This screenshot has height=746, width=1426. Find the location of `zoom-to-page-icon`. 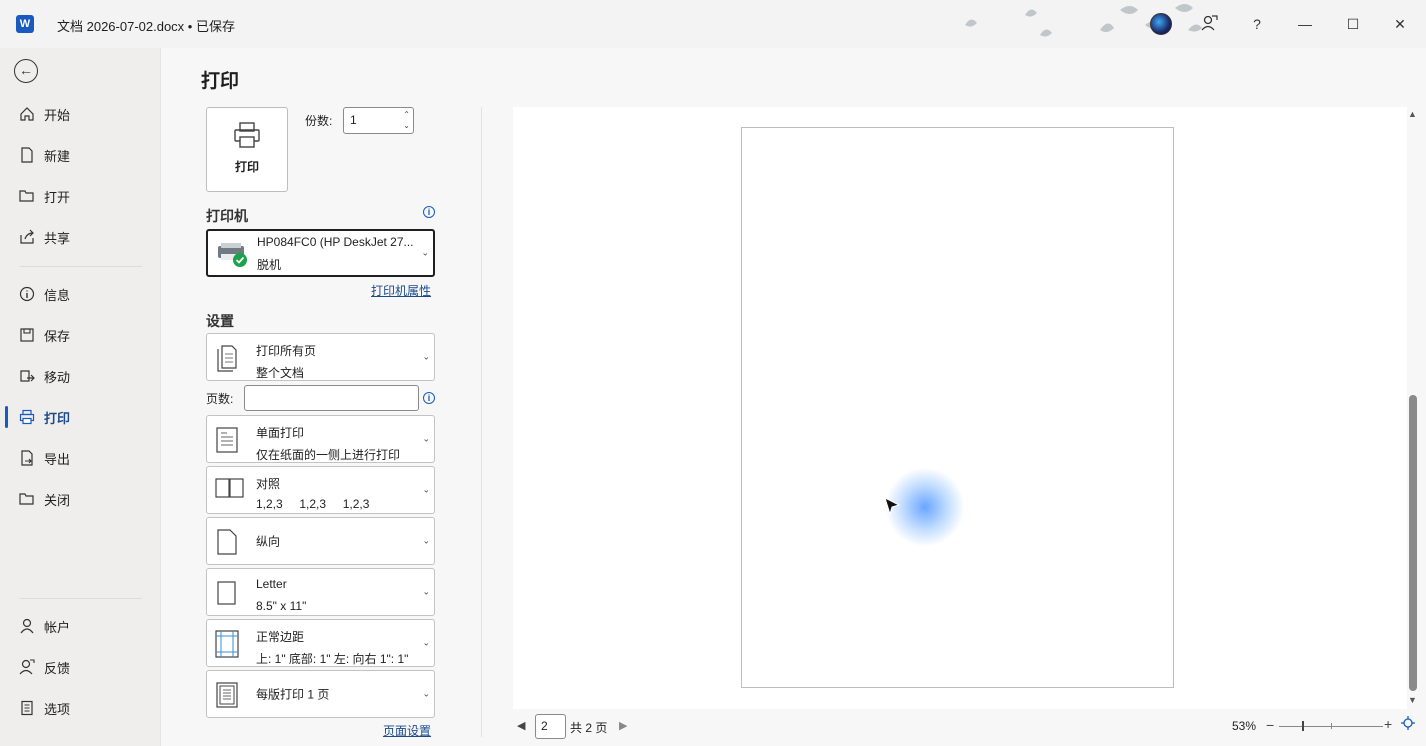

zoom-to-page-icon is located at coordinates (1408, 724).